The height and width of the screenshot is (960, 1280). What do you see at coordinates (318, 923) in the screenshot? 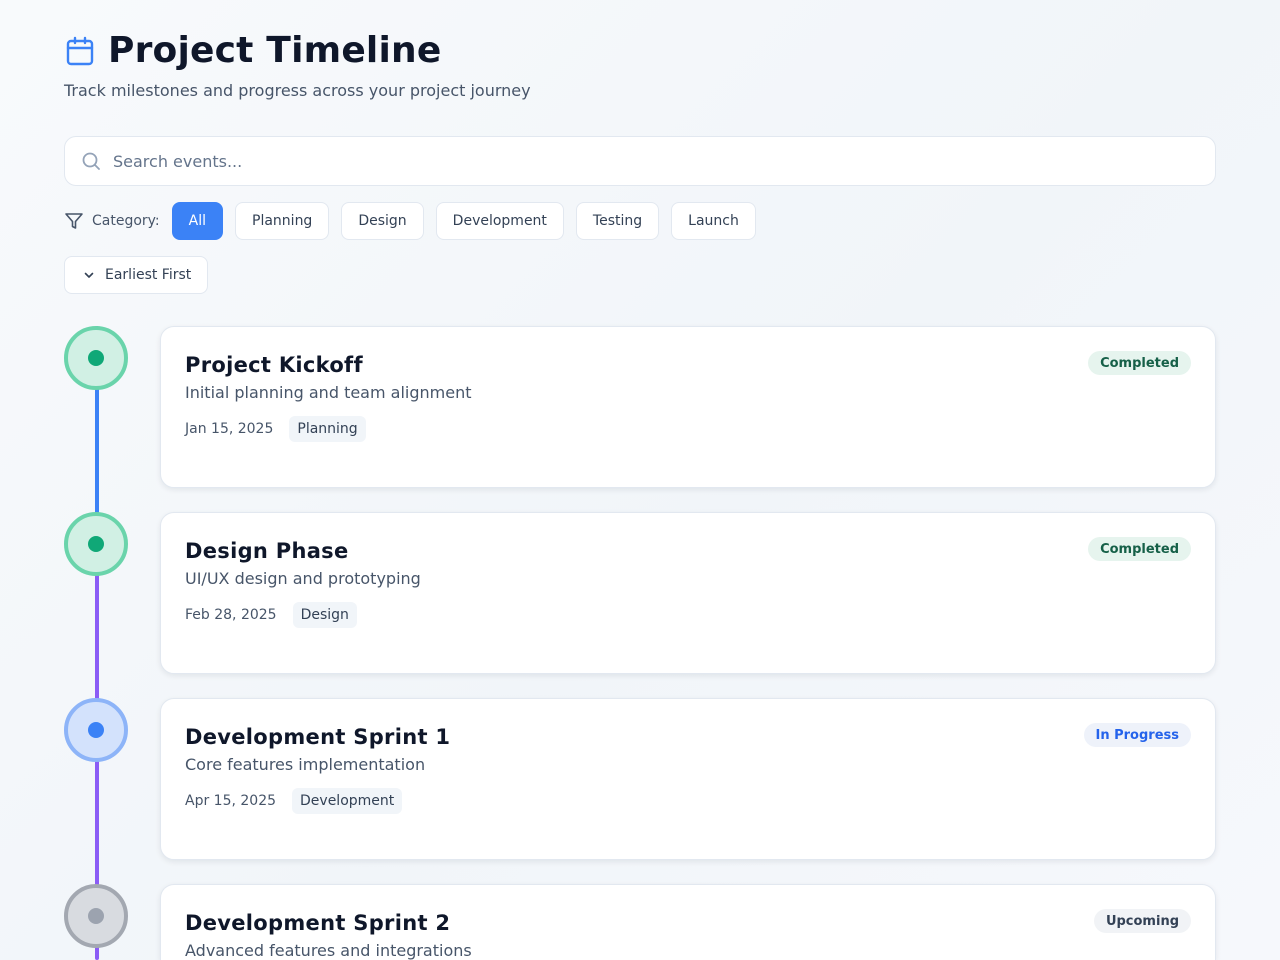
I see `event-title: Development Sprint 2` at bounding box center [318, 923].